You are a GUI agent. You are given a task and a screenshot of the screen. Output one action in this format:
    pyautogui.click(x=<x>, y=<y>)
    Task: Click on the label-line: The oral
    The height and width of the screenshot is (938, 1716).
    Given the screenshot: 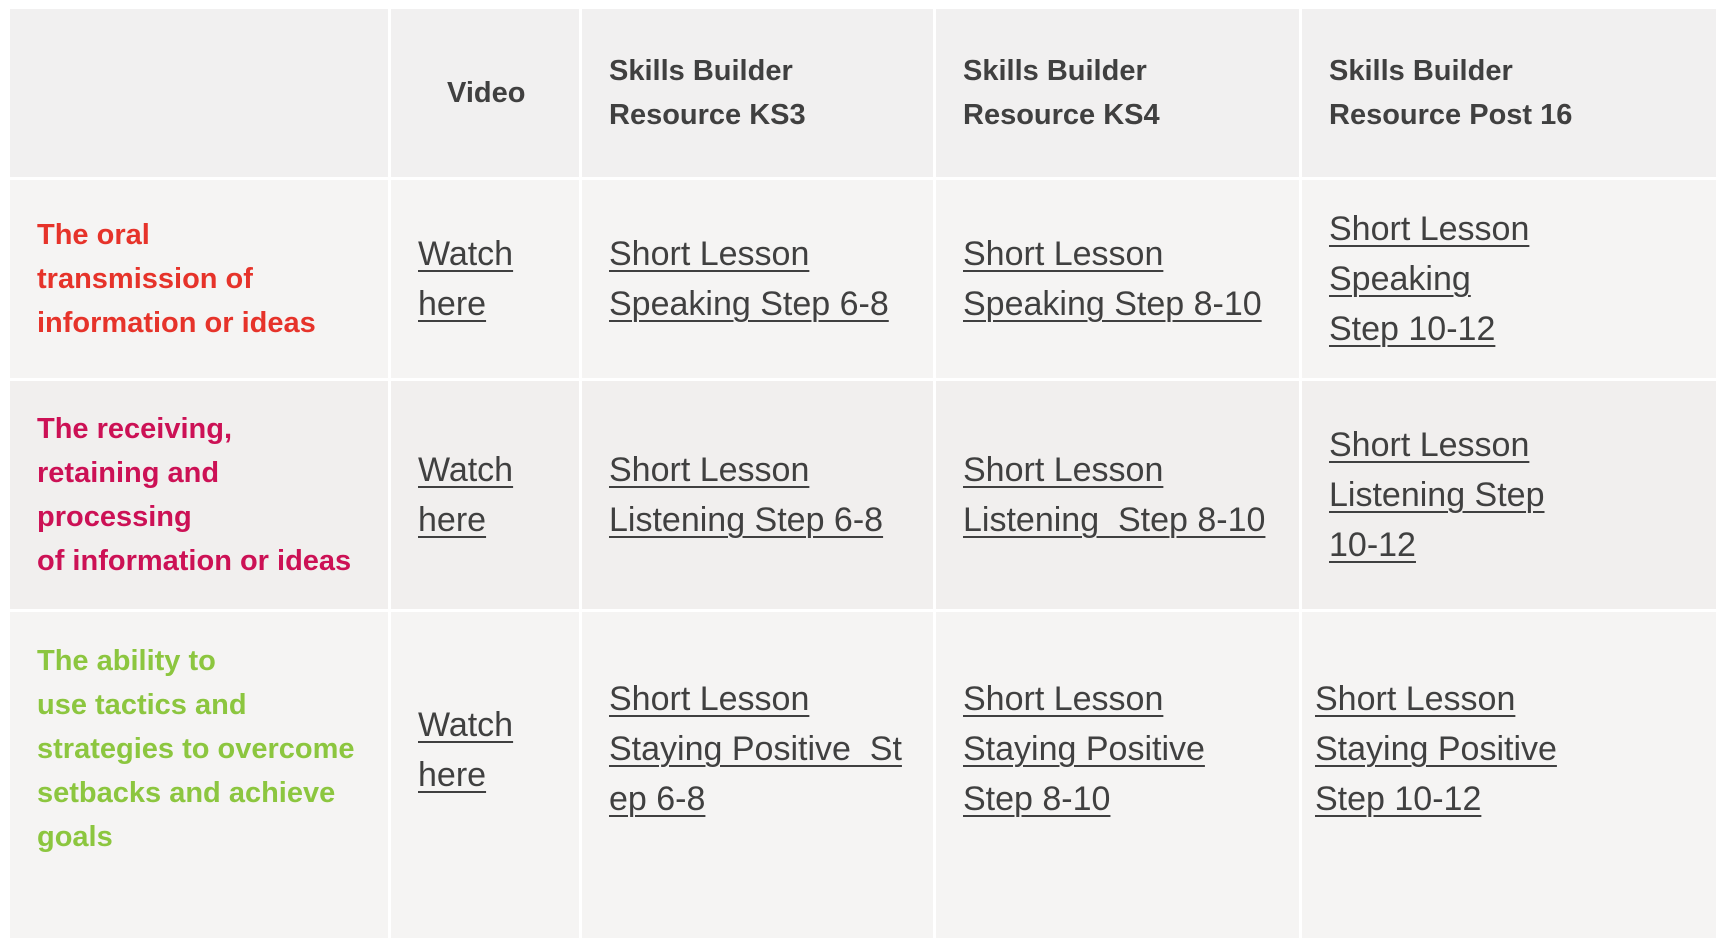 What is the action you would take?
    pyautogui.click(x=93, y=235)
    